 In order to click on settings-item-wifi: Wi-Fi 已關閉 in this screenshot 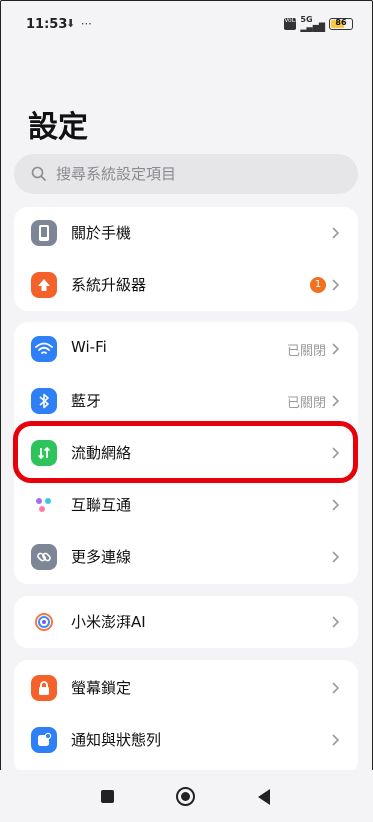, I will do `click(186, 349)`.